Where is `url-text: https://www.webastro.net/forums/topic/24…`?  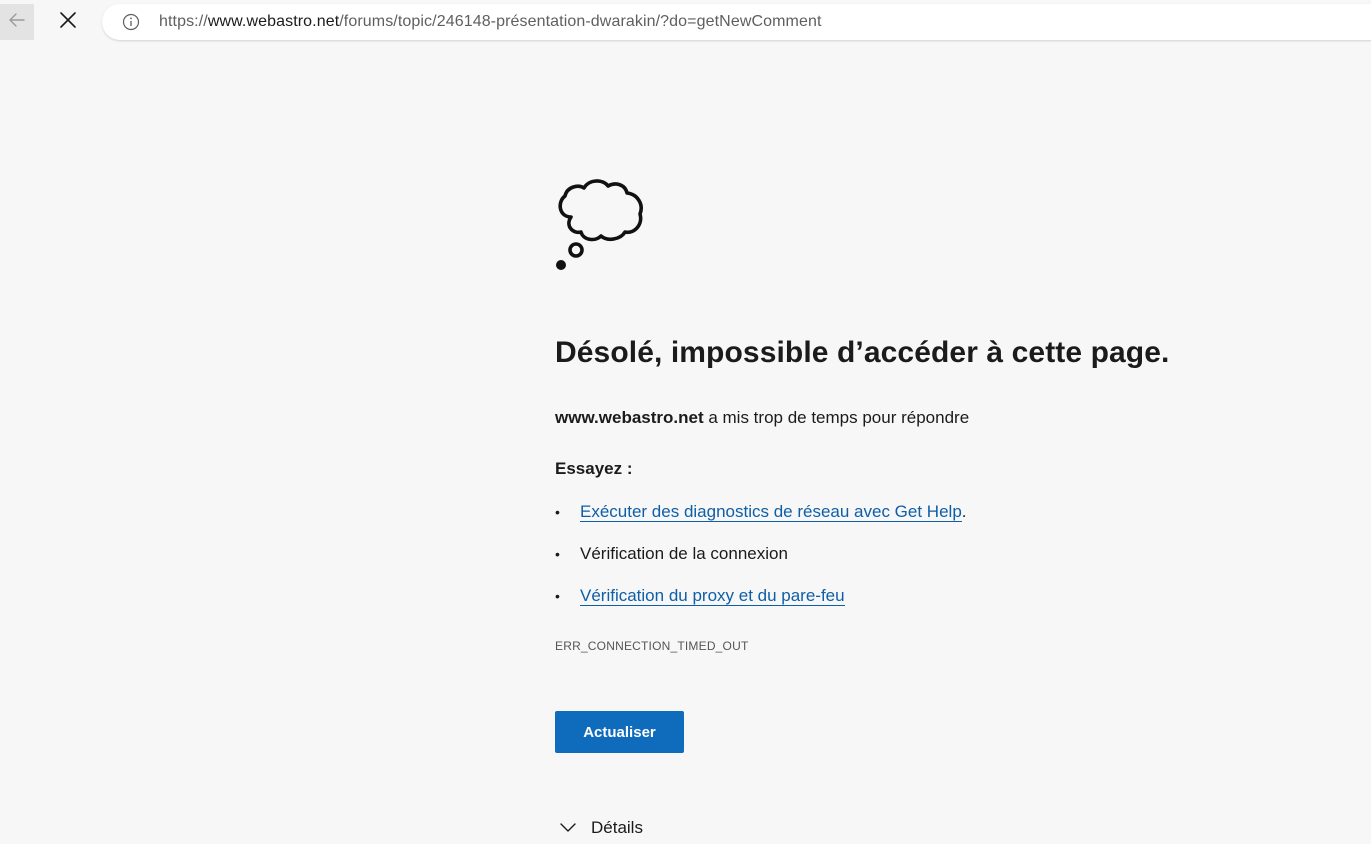 url-text: https://www.webastro.net/forums/topic/24… is located at coordinates (490, 22).